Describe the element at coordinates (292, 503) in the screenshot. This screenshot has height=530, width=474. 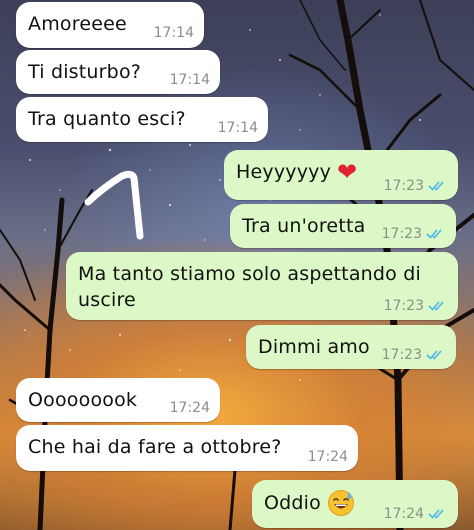
I see `message-text: Oddio` at that location.